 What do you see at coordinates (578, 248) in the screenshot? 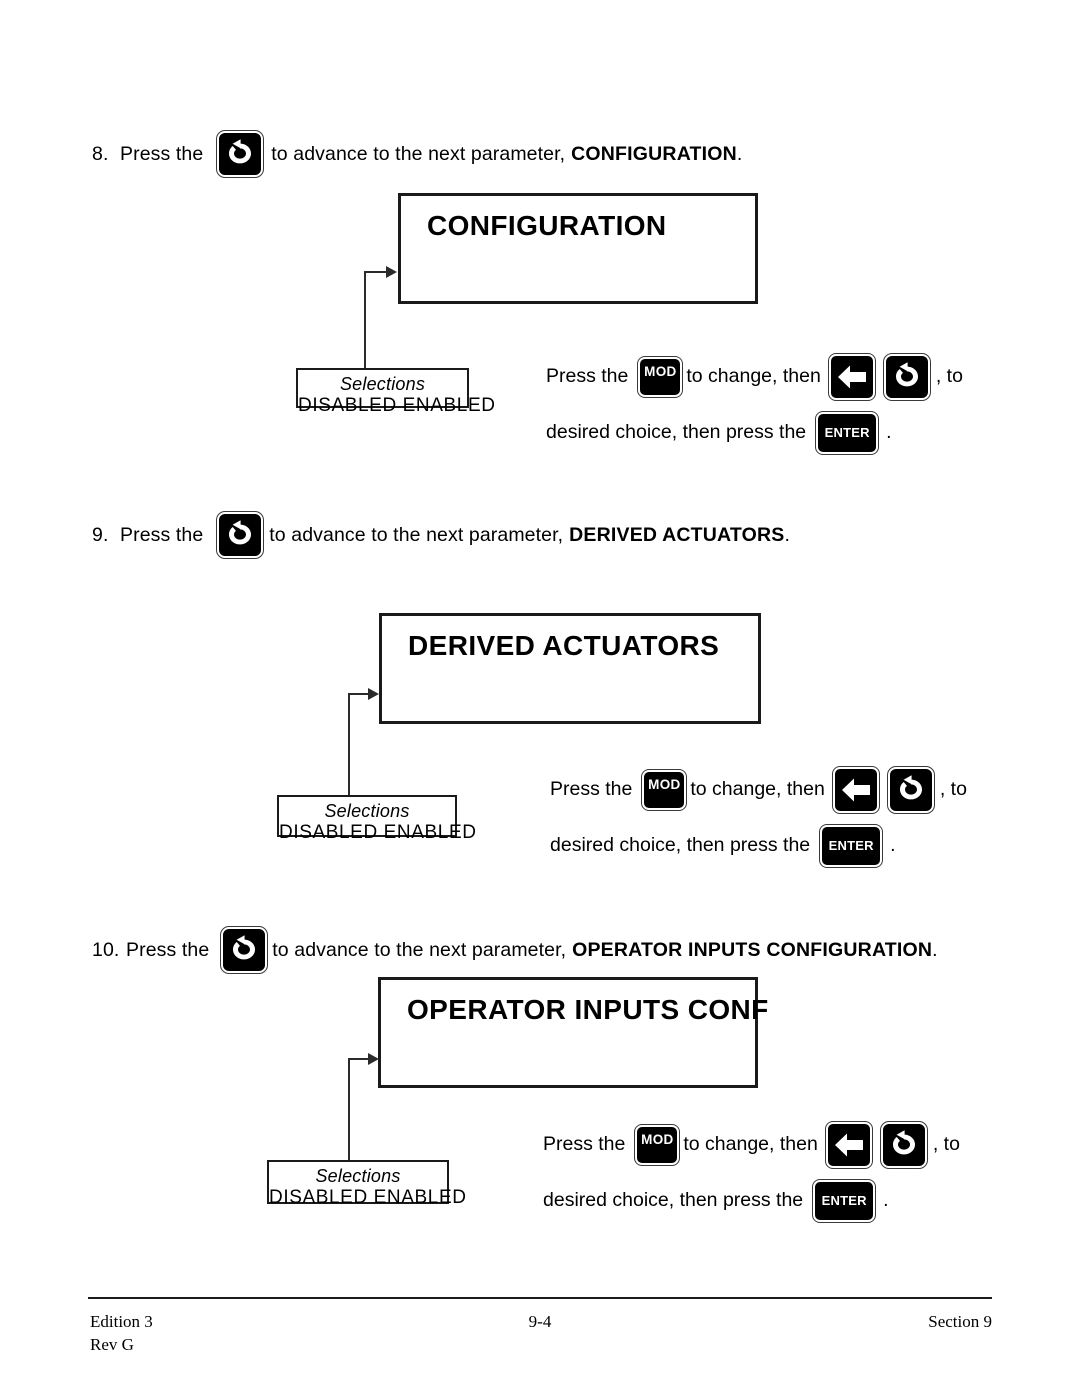
I see `display-panel-configuration: CONFIGURATION` at bounding box center [578, 248].